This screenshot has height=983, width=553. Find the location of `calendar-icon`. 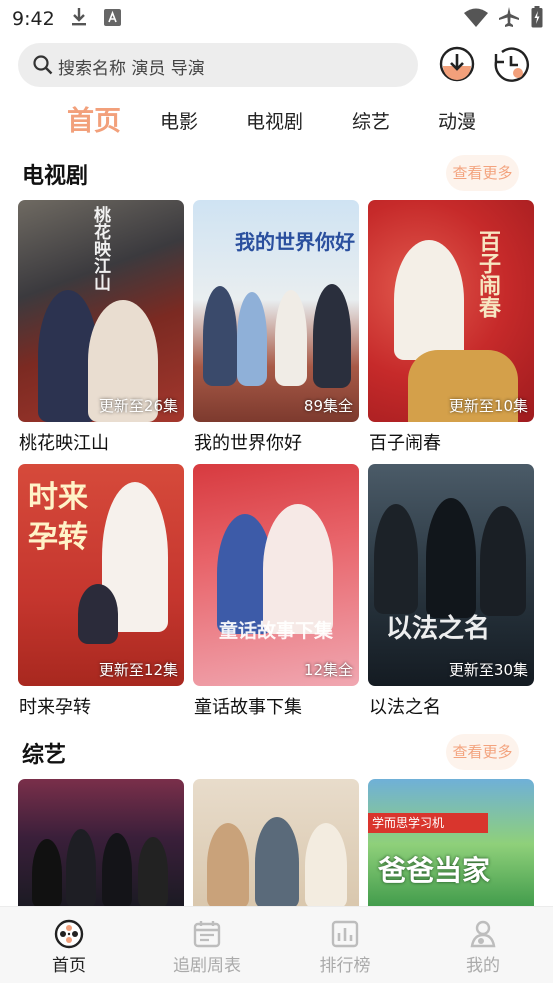

calendar-icon is located at coordinates (207, 936).